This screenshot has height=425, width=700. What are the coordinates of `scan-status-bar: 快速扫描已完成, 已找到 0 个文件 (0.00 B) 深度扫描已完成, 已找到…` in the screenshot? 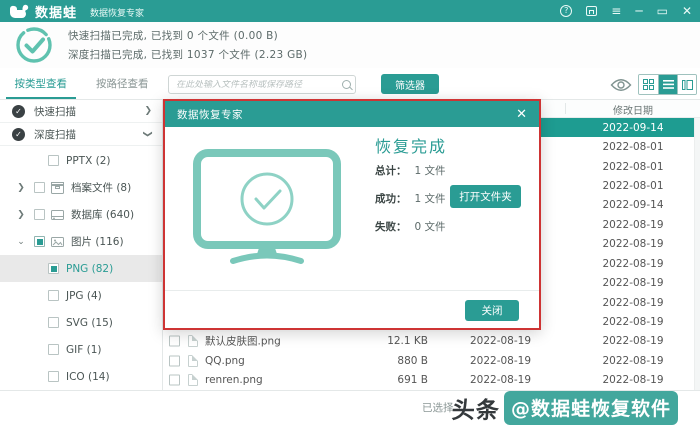 It's located at (350, 45).